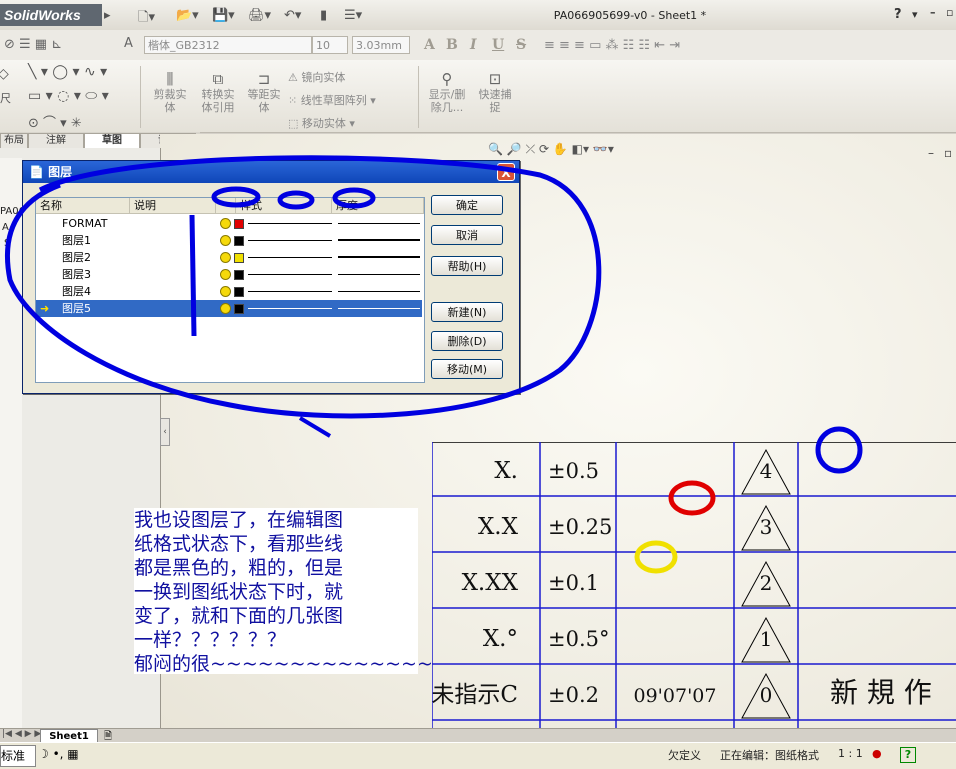  What do you see at coordinates (467, 369) in the screenshot?
I see `move-layer-button: 移动(M)` at bounding box center [467, 369].